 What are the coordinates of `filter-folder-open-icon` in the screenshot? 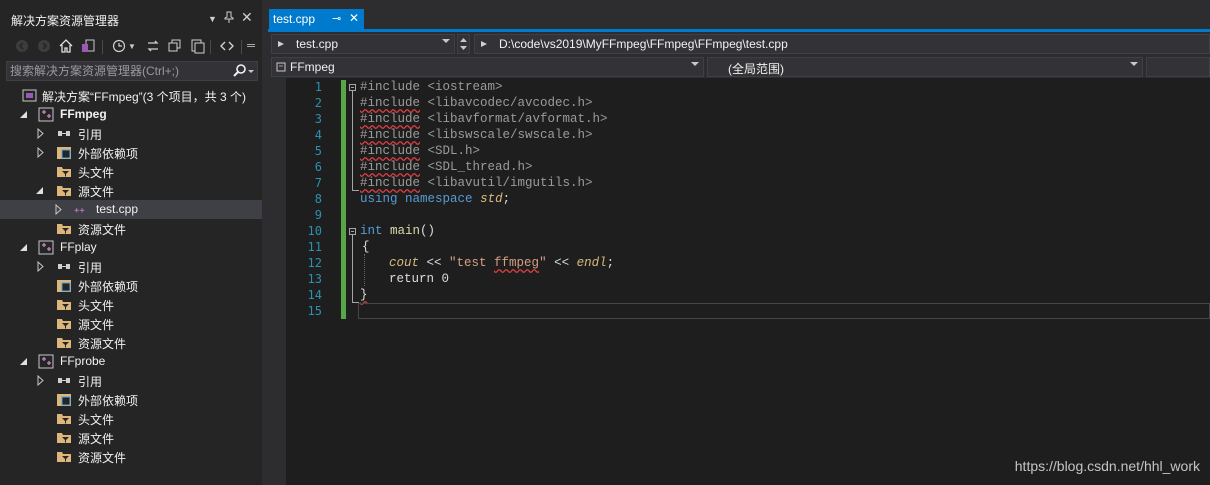 It's located at (64, 190).